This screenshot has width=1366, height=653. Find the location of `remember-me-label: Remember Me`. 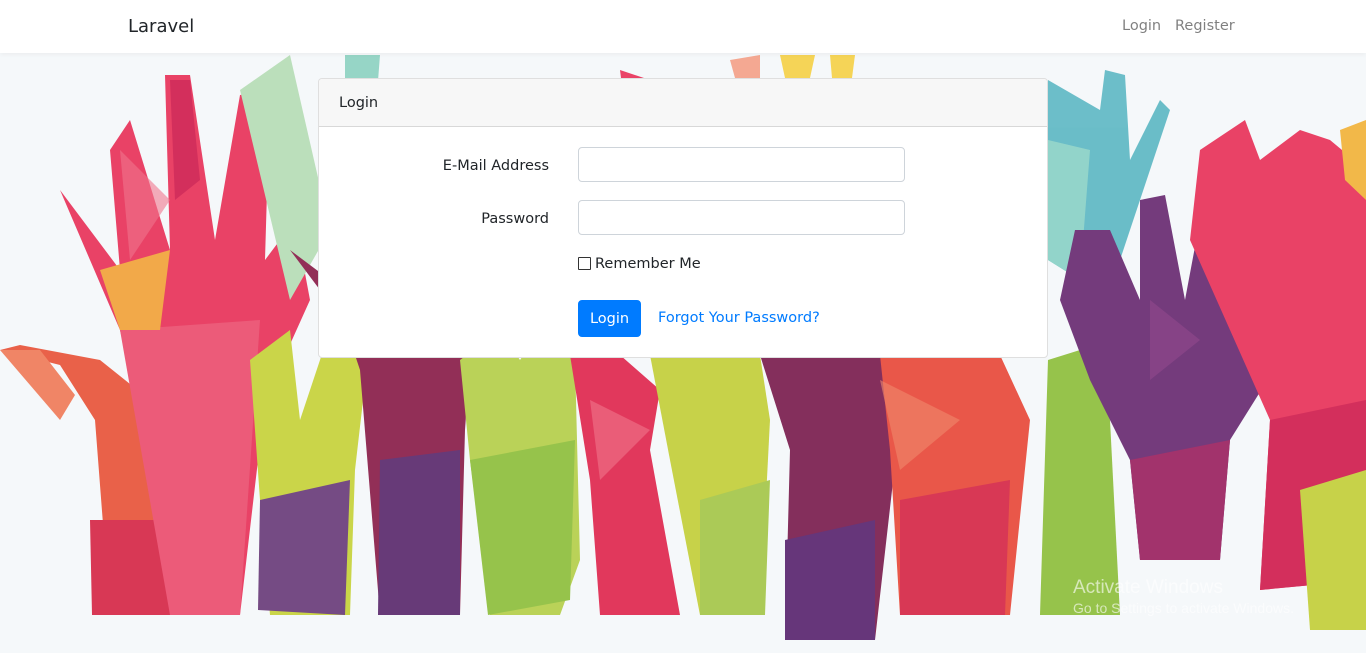

remember-me-label: Remember Me is located at coordinates (648, 264).